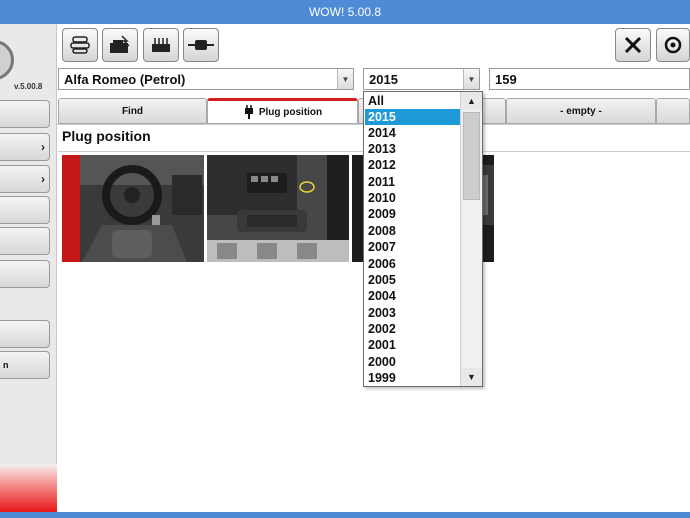 The height and width of the screenshot is (518, 690). Describe the element at coordinates (413, 345) in the screenshot. I see `year-option: 2001` at that location.